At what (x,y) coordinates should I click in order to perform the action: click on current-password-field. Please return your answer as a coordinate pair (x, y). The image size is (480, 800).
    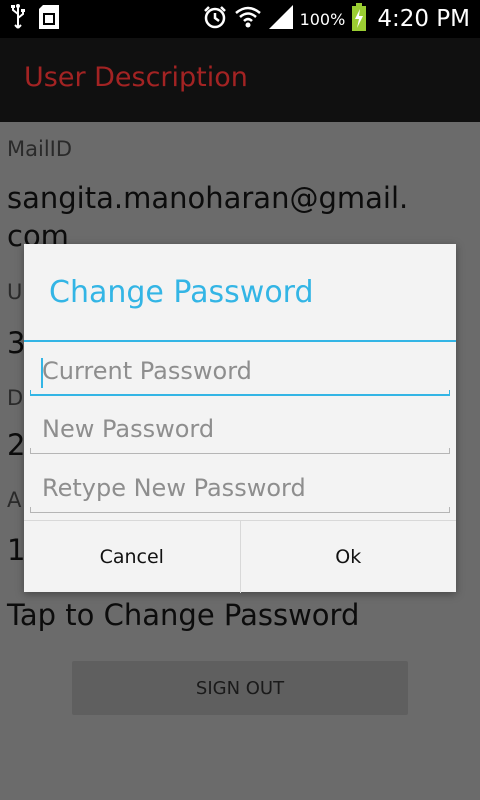
    Looking at the image, I should click on (240, 373).